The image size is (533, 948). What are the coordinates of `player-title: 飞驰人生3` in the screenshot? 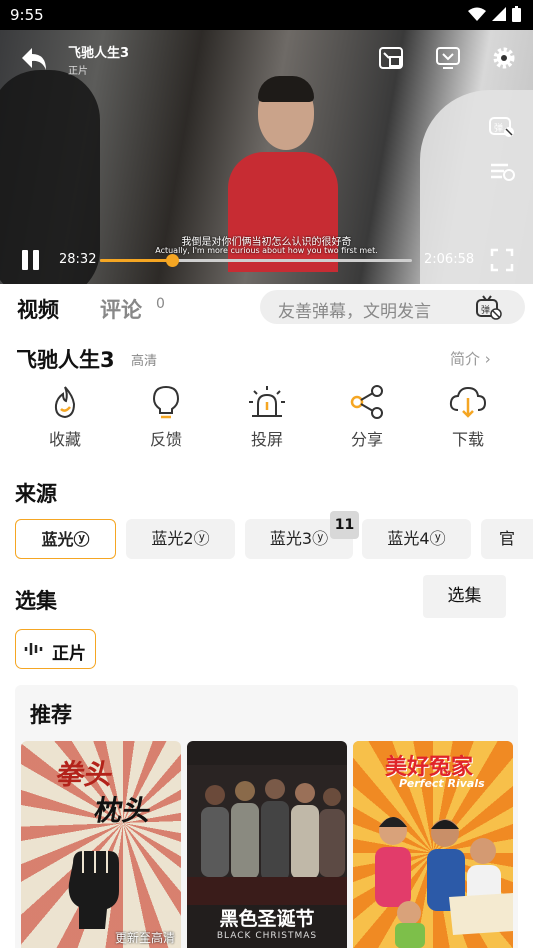 It's located at (99, 53).